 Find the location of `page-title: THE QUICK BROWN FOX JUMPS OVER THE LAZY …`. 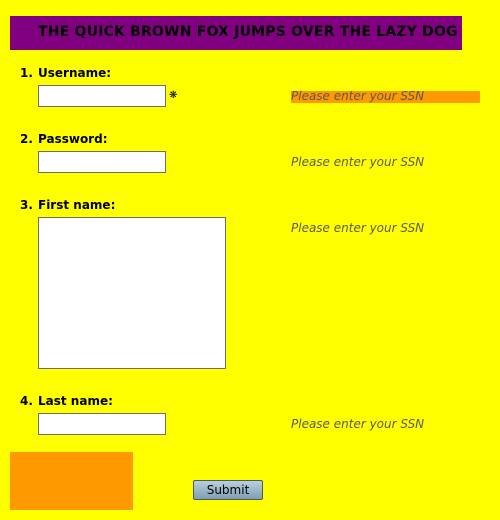

page-title: THE QUICK BROWN FOX JUMPS OVER THE LAZY … is located at coordinates (248, 32).